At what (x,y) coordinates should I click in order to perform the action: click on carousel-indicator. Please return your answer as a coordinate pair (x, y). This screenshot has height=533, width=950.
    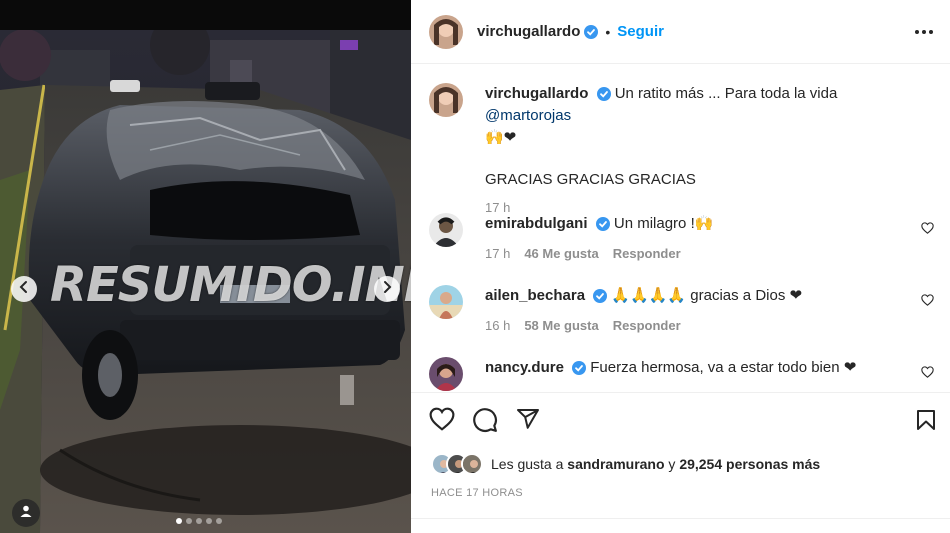
    Looking at the image, I should click on (199, 521).